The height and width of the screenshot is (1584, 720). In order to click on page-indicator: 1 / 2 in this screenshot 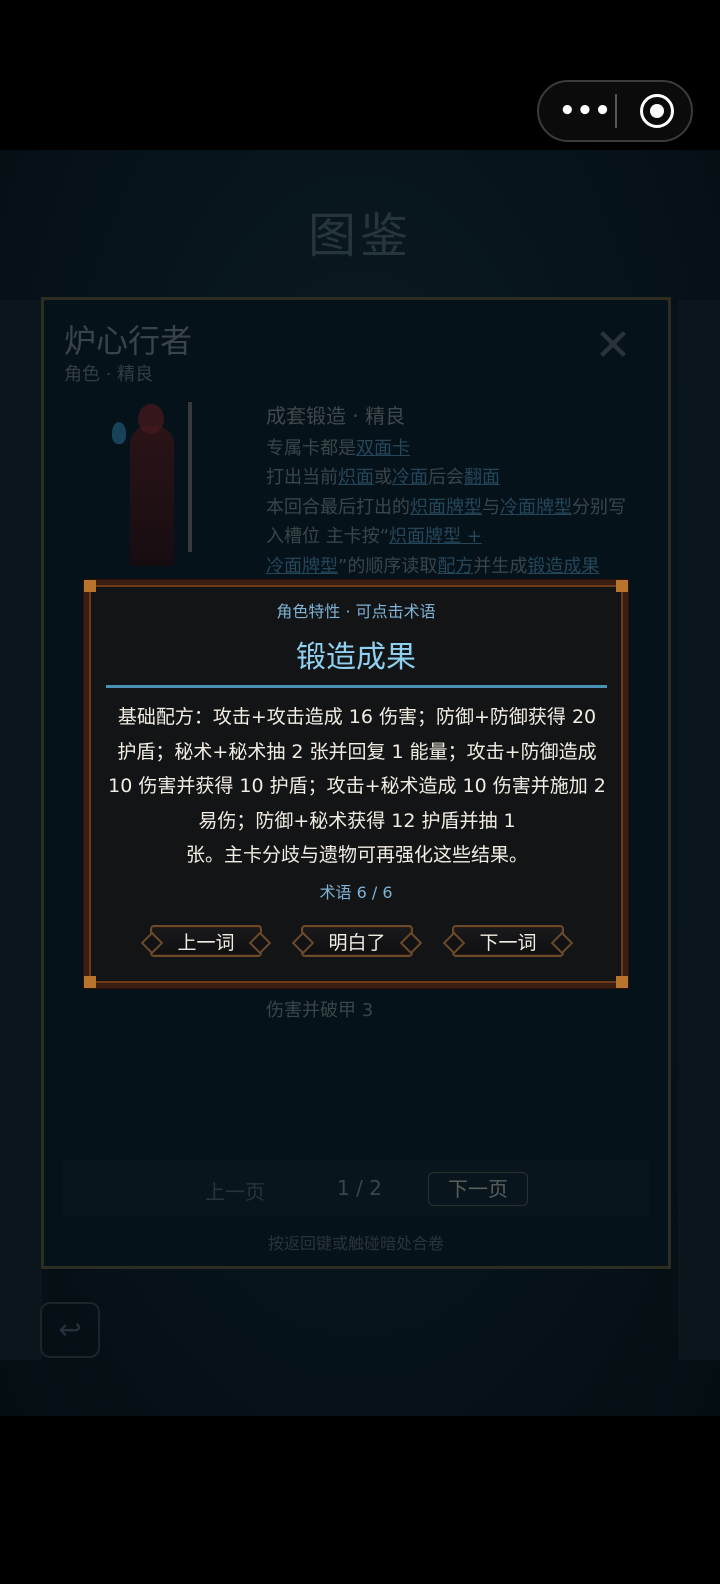, I will do `click(359, 1188)`.